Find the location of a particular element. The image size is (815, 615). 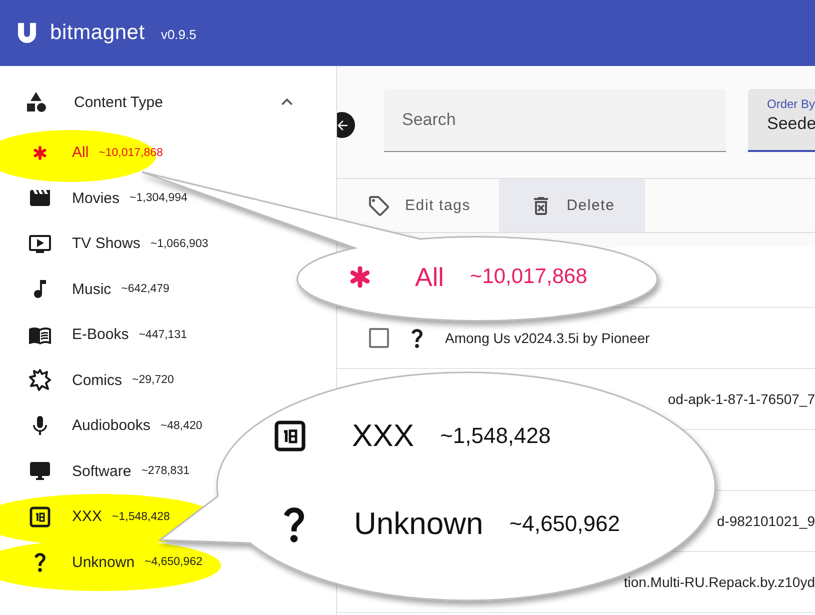

item-label: Movies is located at coordinates (96, 198).